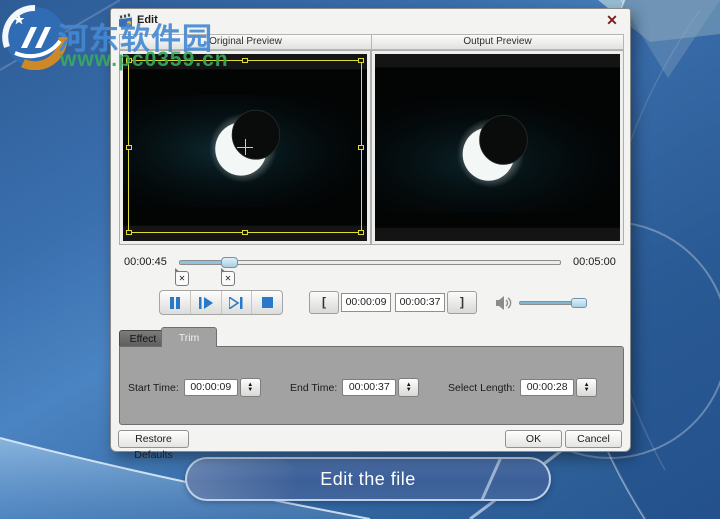 This screenshot has height=519, width=720. What do you see at coordinates (153, 445) in the screenshot?
I see `restore-defaults-button: Restore Defaults` at bounding box center [153, 445].